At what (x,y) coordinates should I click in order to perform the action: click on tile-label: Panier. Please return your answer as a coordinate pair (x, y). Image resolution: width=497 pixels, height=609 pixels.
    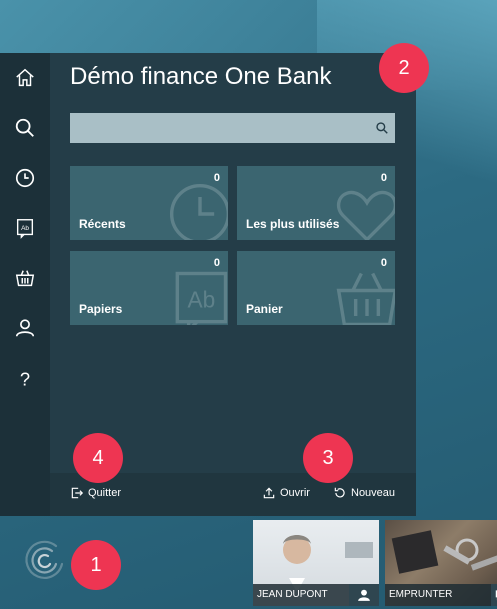
    Looking at the image, I should click on (264, 309).